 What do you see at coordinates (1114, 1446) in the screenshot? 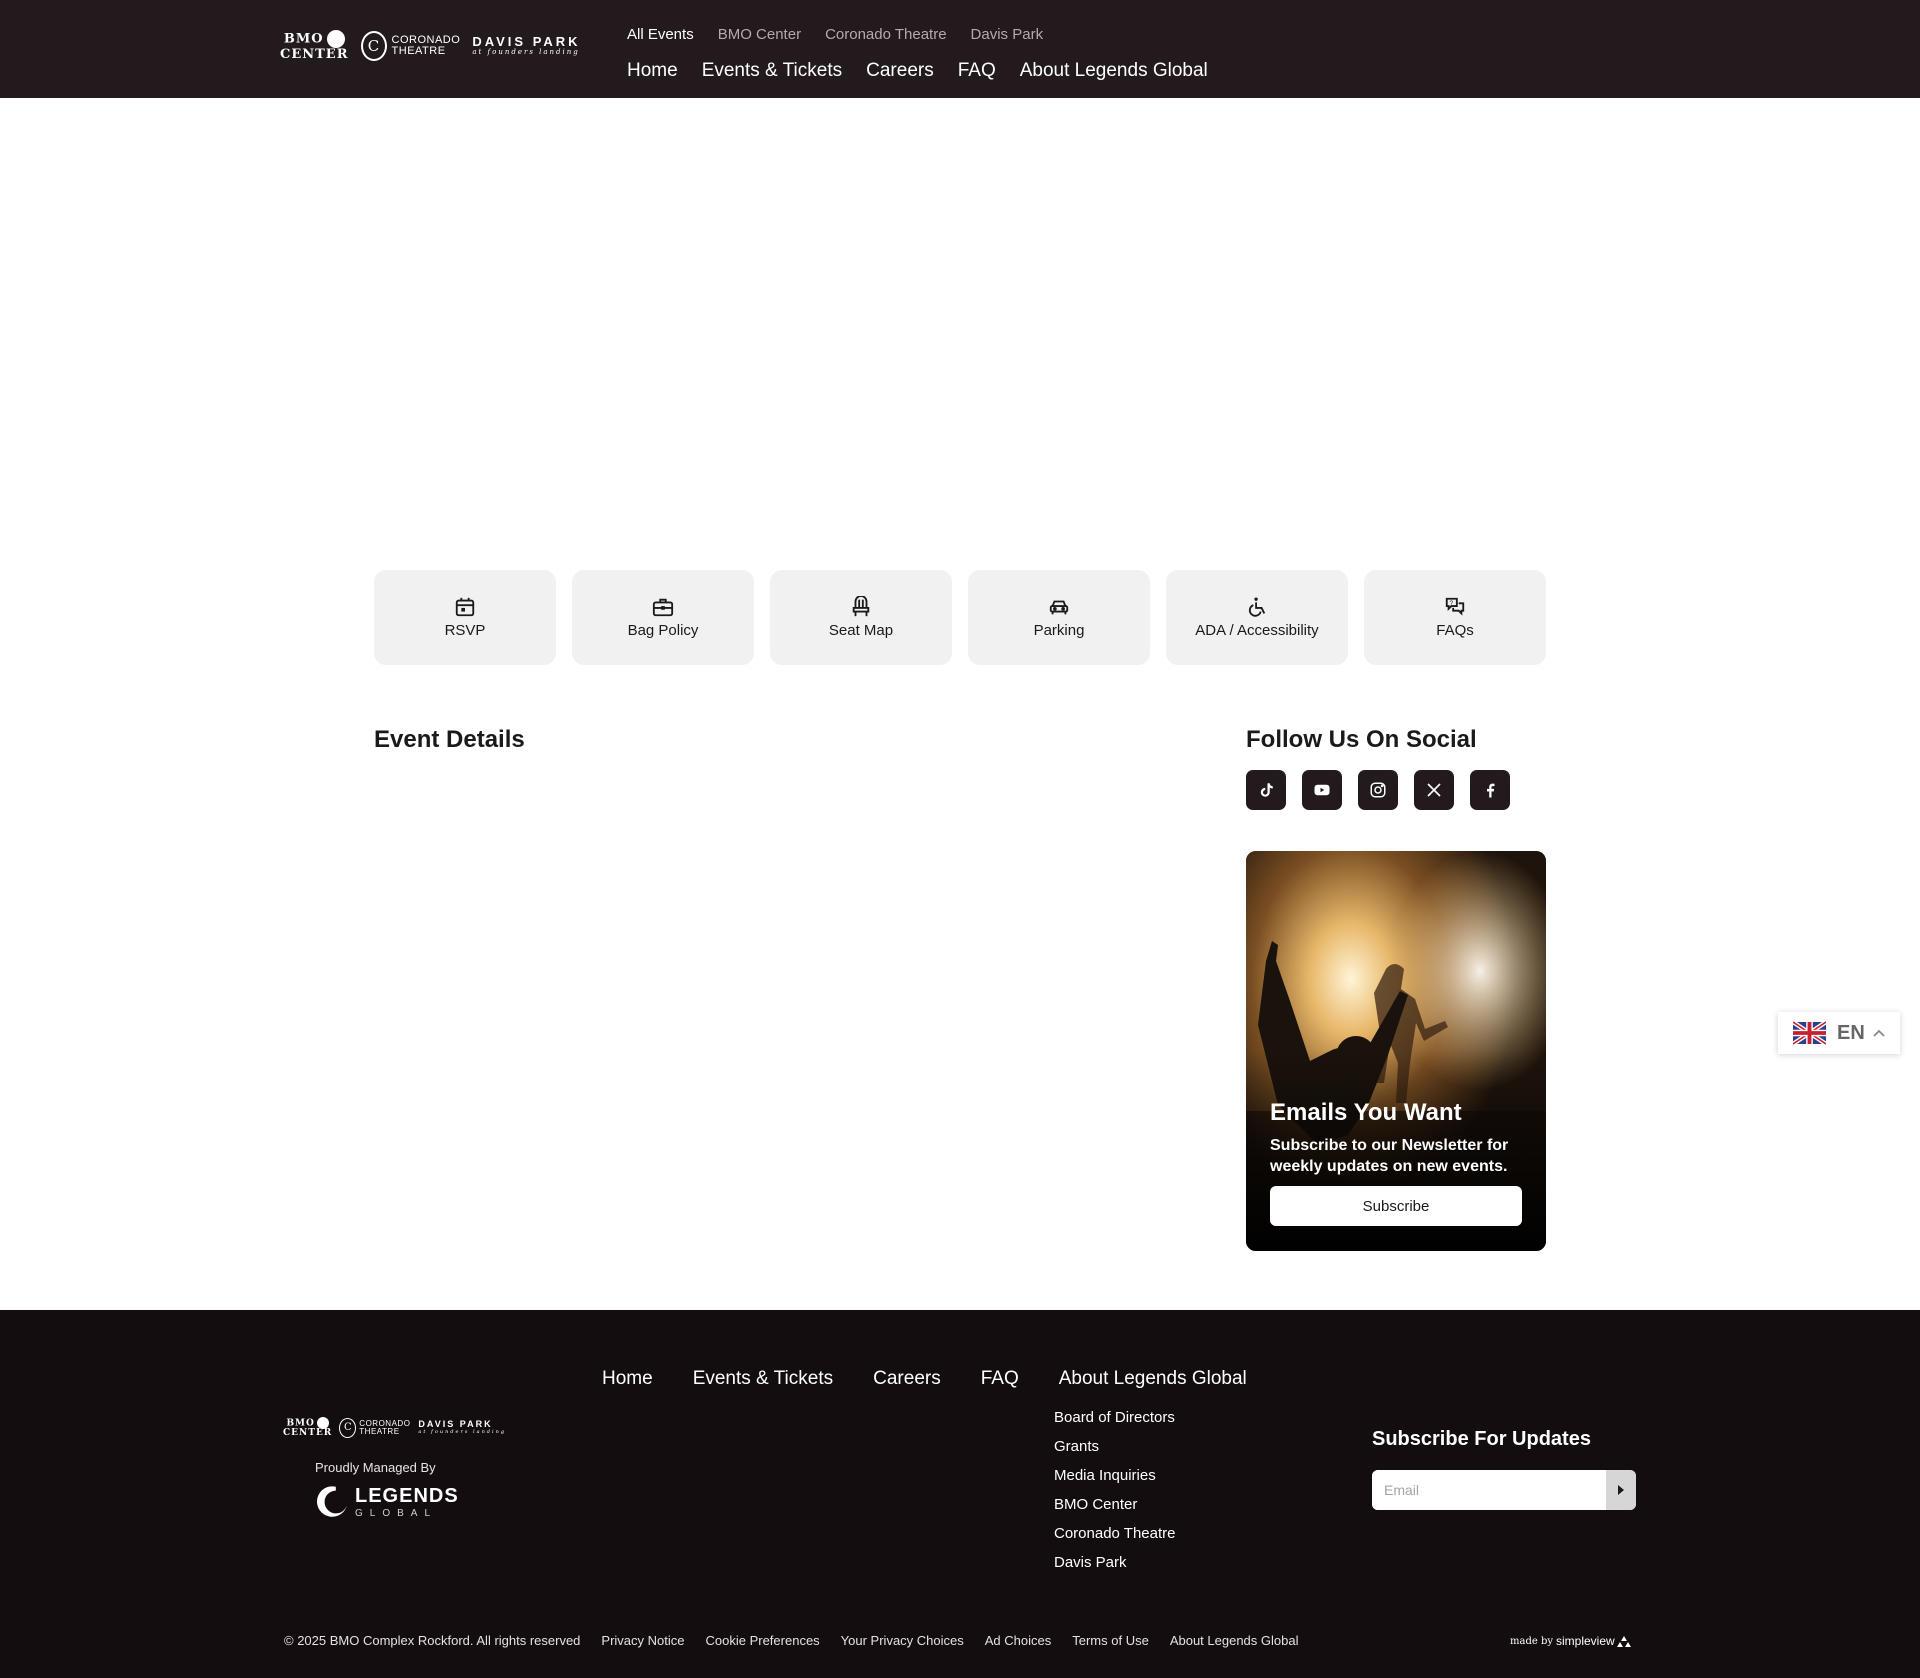
I see `link-grants: Grants` at bounding box center [1114, 1446].